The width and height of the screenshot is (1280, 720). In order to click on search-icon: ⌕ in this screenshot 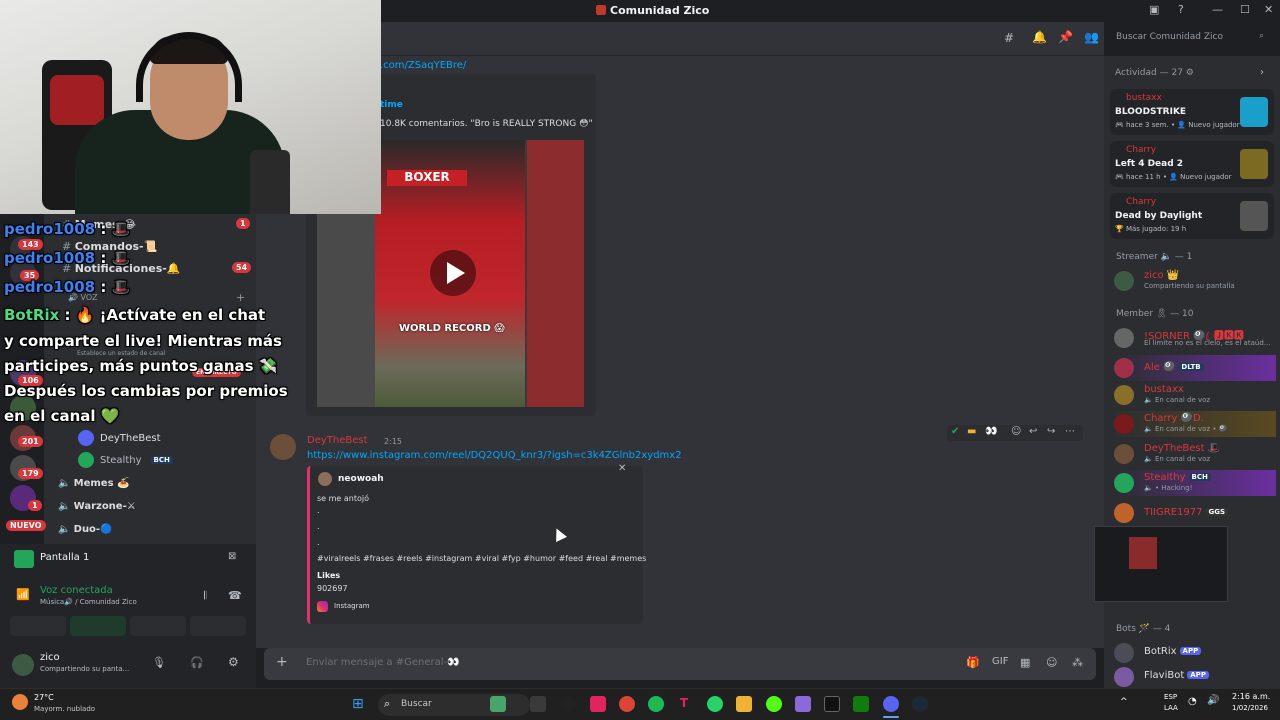, I will do `click(387, 703)`.